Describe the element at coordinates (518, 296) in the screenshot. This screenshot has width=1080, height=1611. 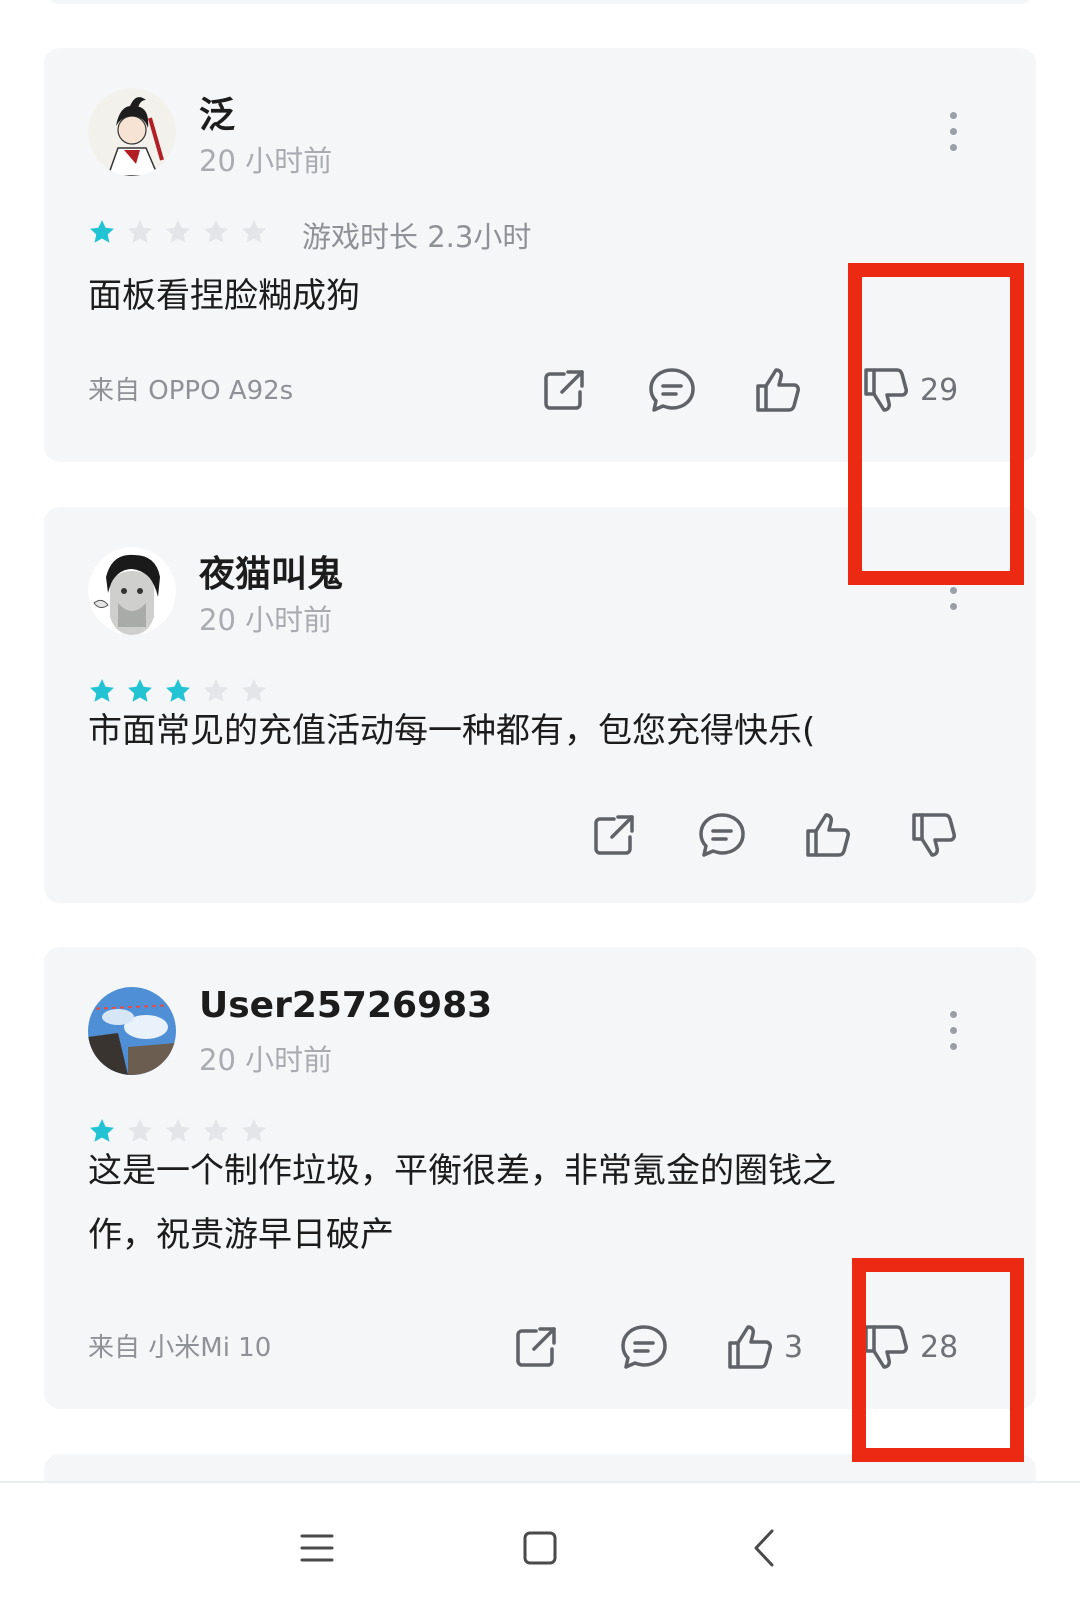
I see `review-content: 面板看捏脸糊成狗` at that location.